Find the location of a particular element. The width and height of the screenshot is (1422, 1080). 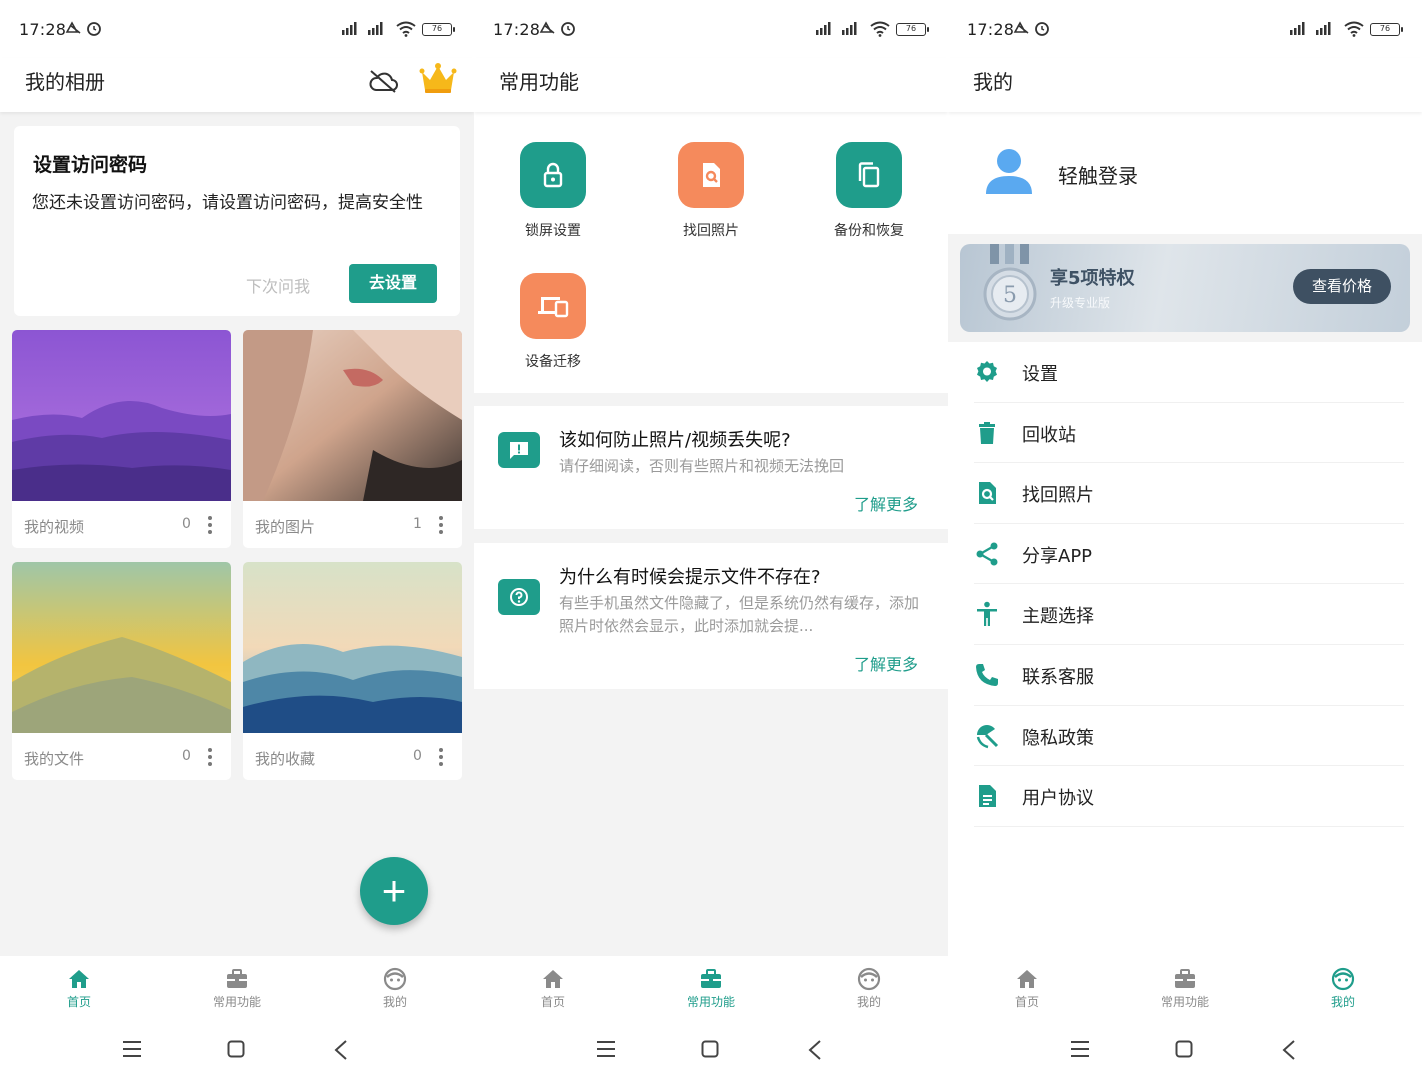

menu-label: 隐私政策 is located at coordinates (1058, 738).